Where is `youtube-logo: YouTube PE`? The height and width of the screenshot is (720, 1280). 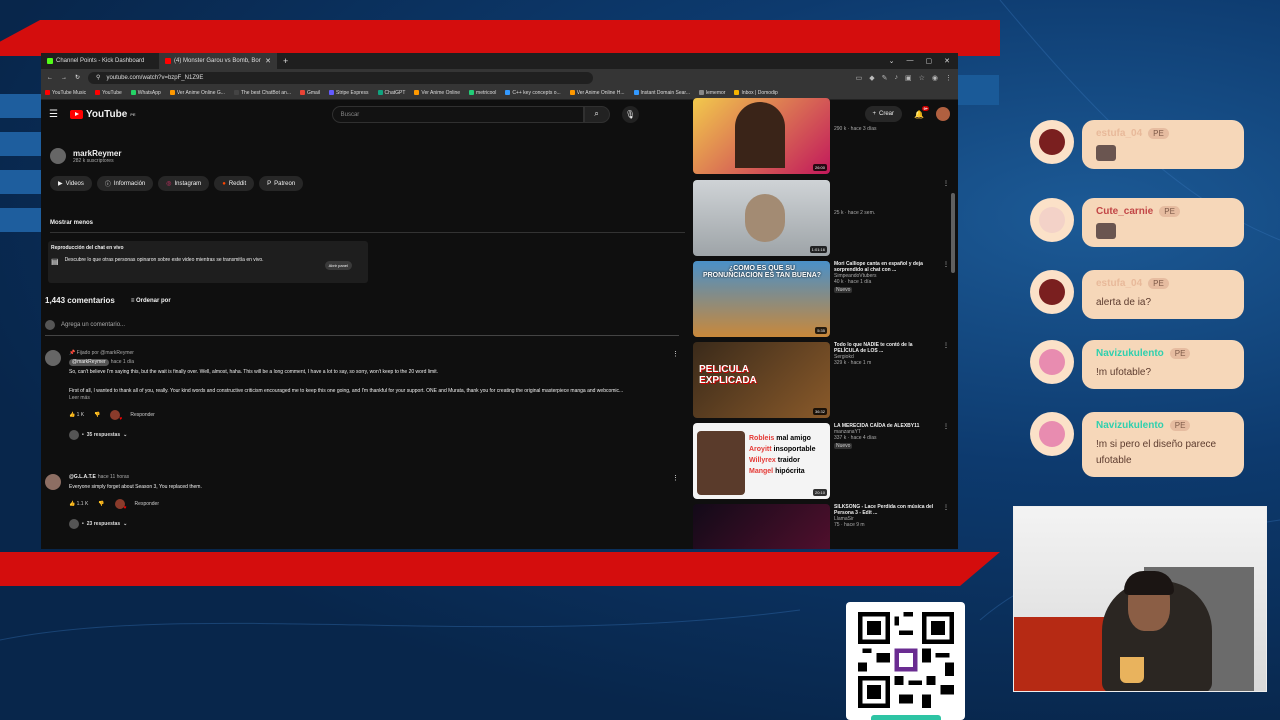 youtube-logo: YouTube PE is located at coordinates (102, 114).